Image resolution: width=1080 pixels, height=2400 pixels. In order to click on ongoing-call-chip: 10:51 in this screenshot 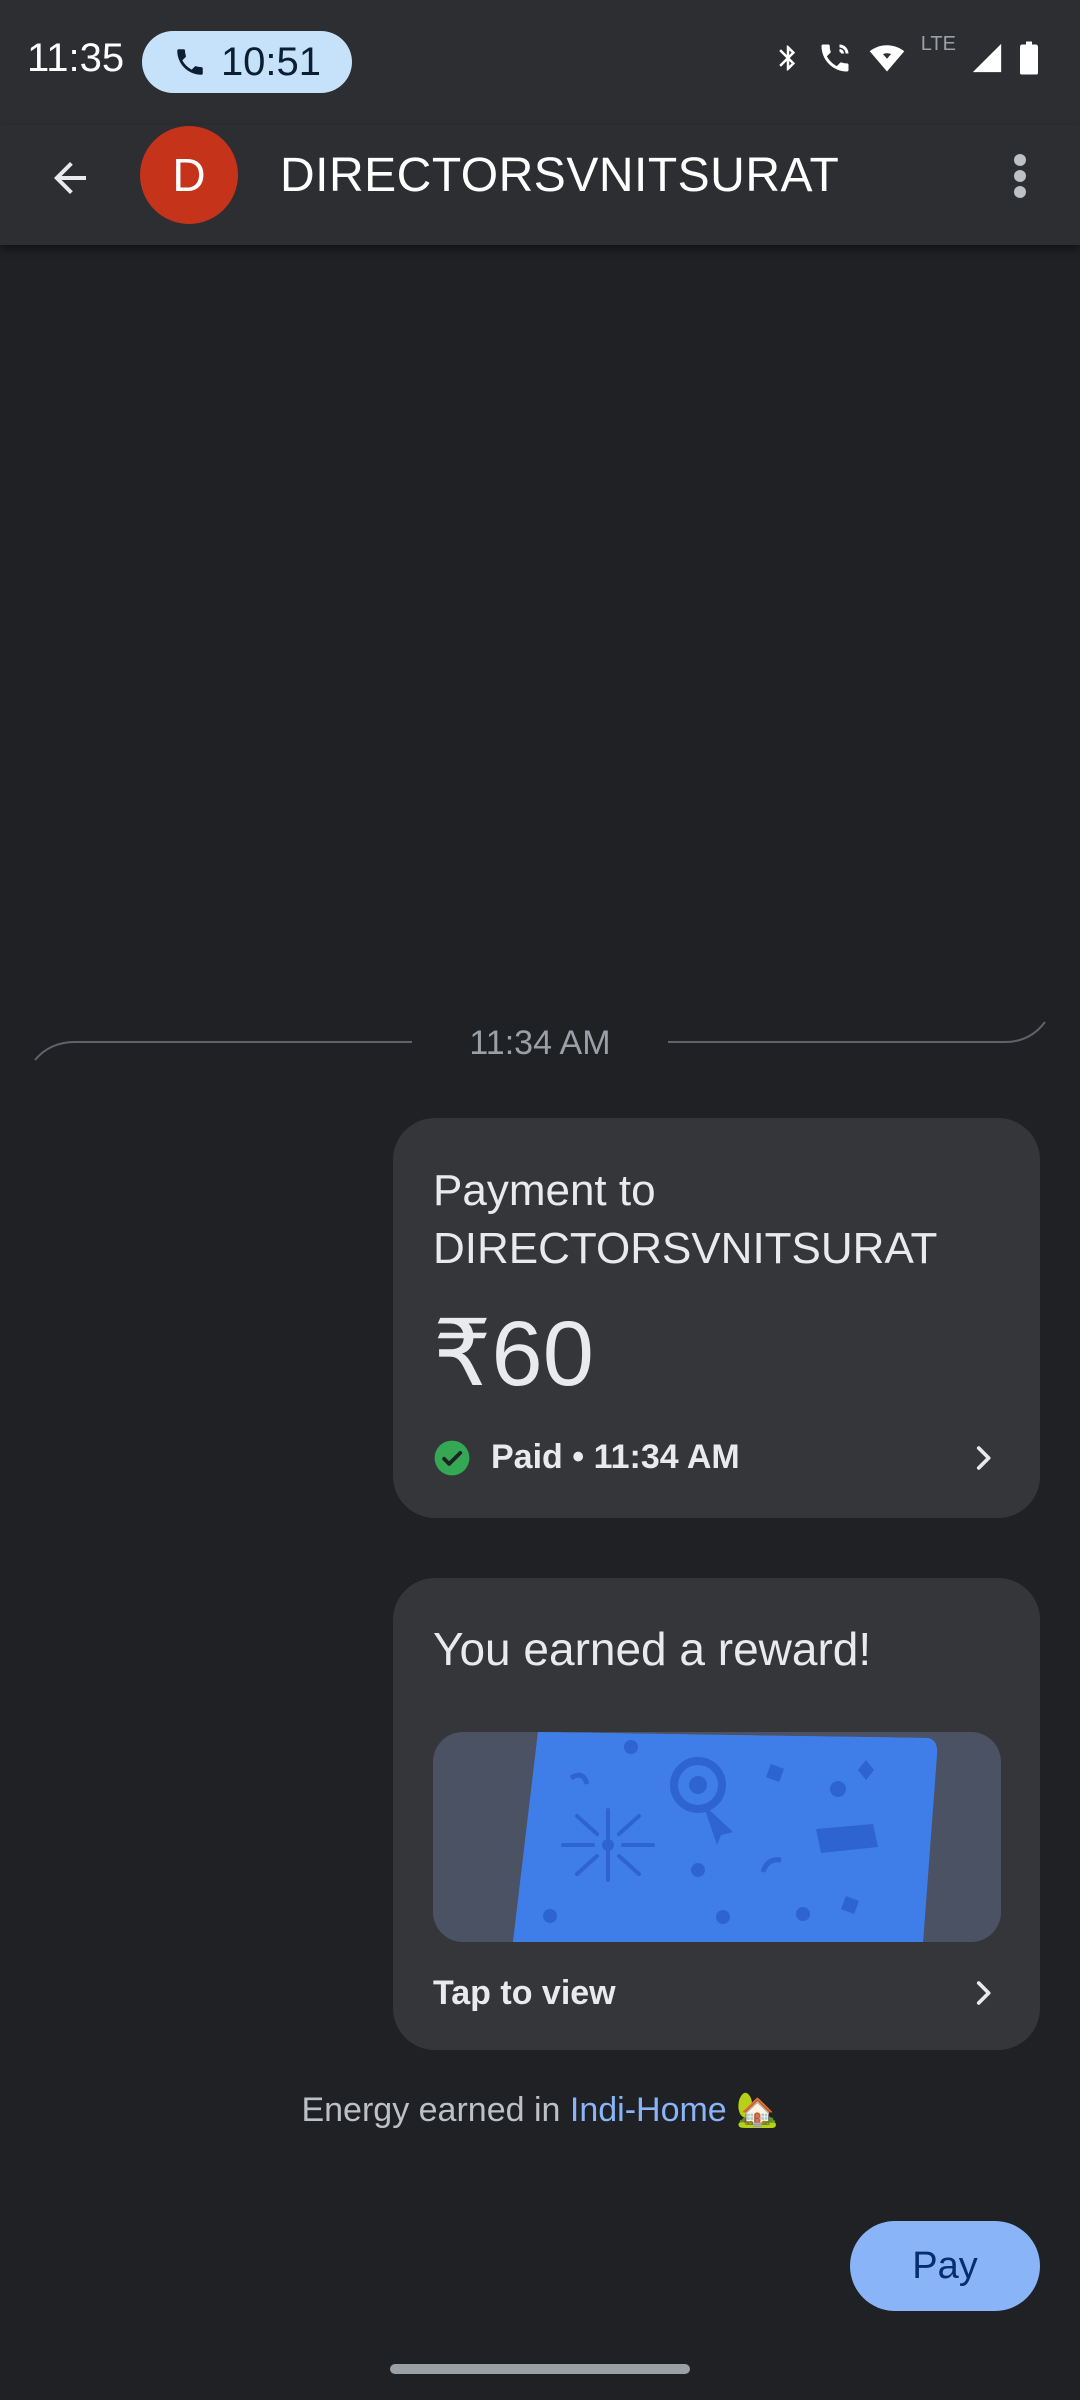, I will do `click(247, 62)`.